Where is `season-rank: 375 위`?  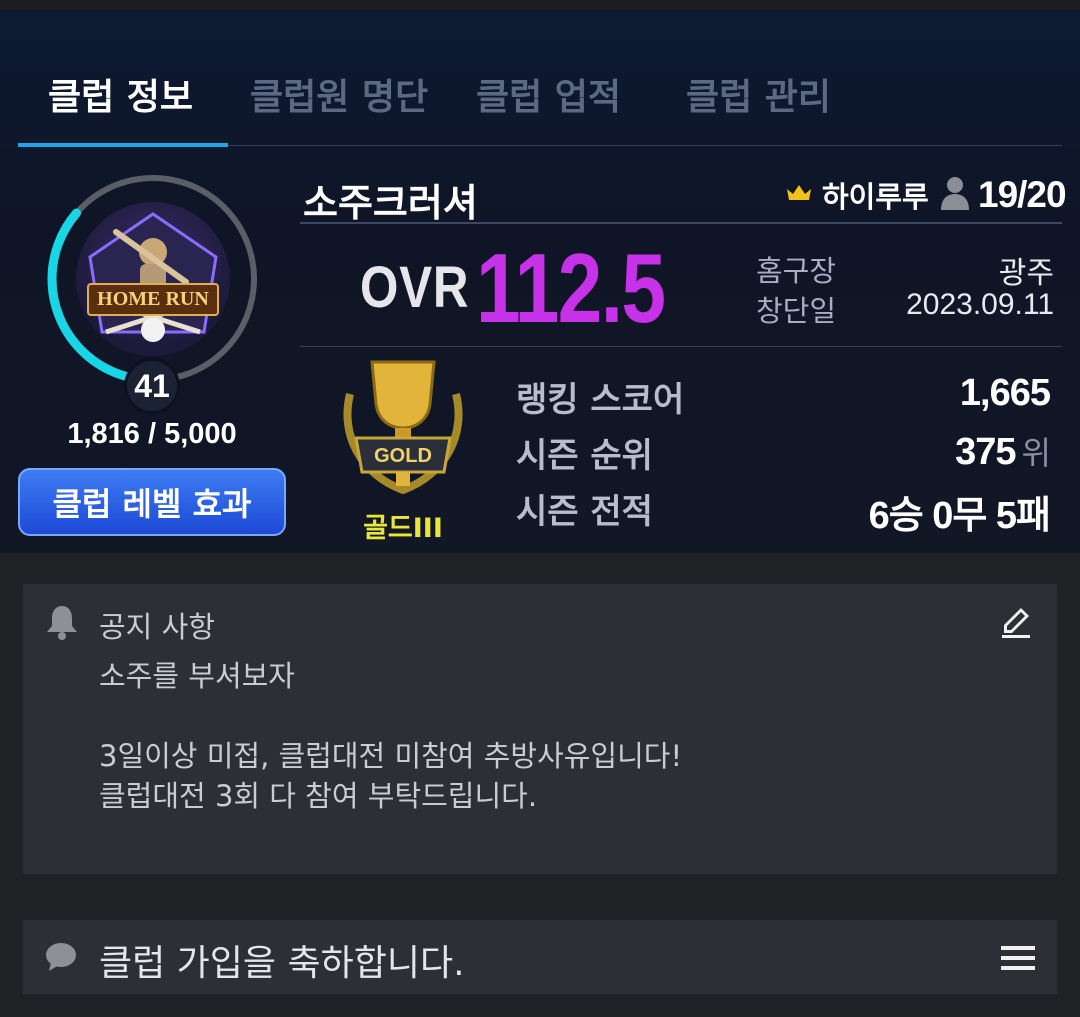 season-rank: 375 위 is located at coordinates (1003, 451).